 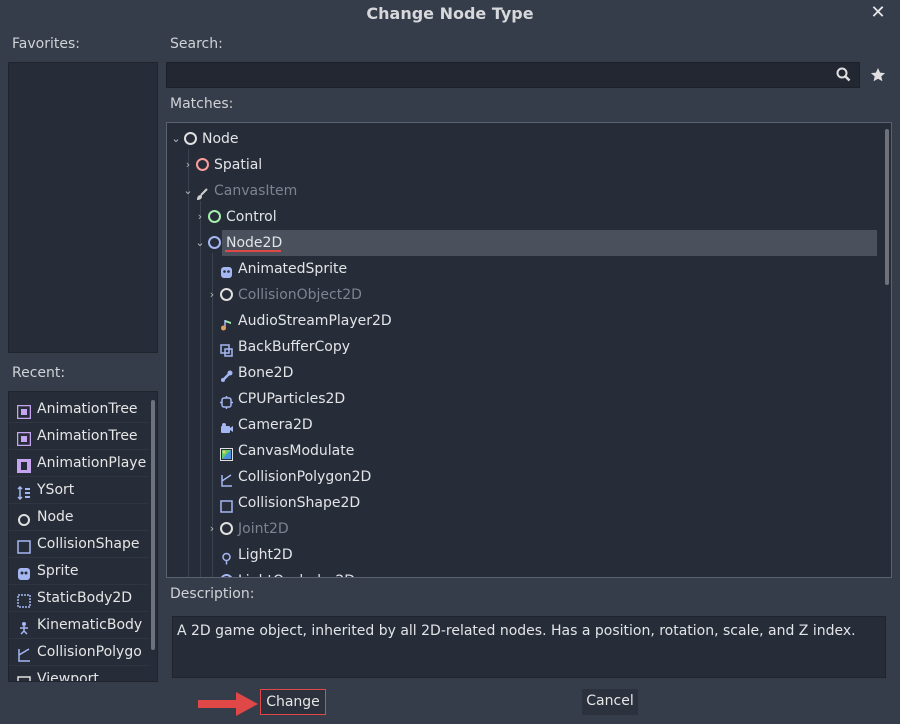 What do you see at coordinates (24, 411) in the screenshot?
I see `animation-tree-icon` at bounding box center [24, 411].